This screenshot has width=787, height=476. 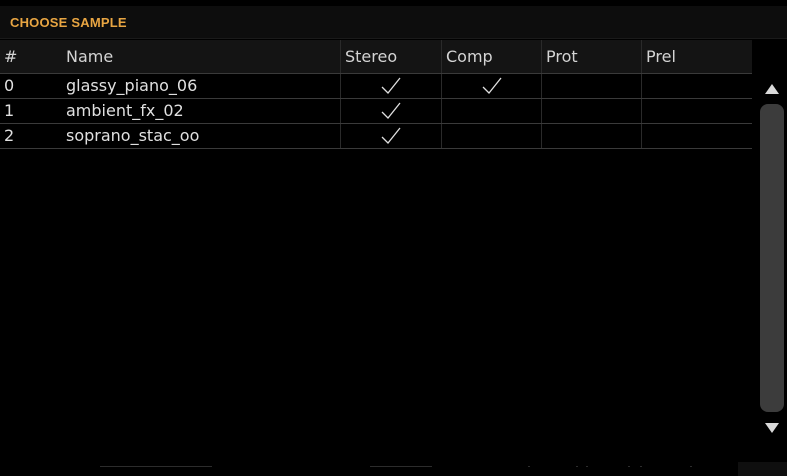 What do you see at coordinates (491, 56) in the screenshot?
I see `column-header-comp: Comp` at bounding box center [491, 56].